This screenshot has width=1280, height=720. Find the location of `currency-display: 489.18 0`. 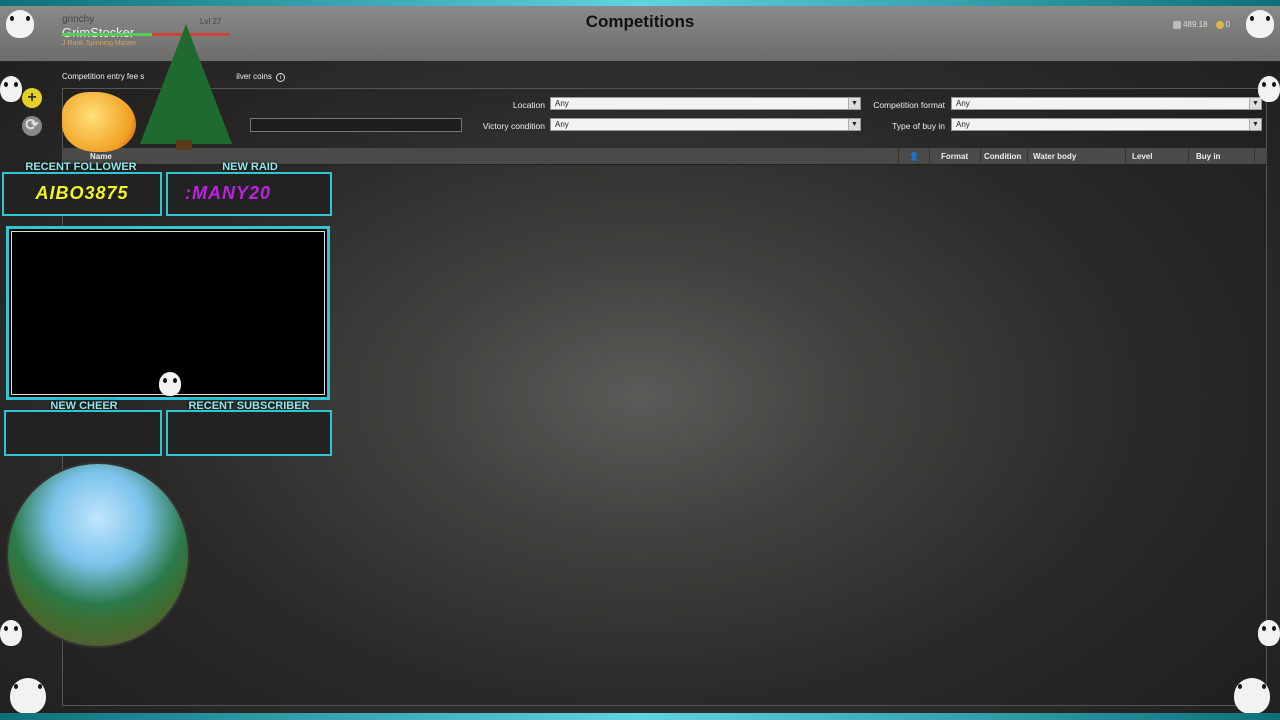

currency-display: 489.18 0 is located at coordinates (1201, 24).